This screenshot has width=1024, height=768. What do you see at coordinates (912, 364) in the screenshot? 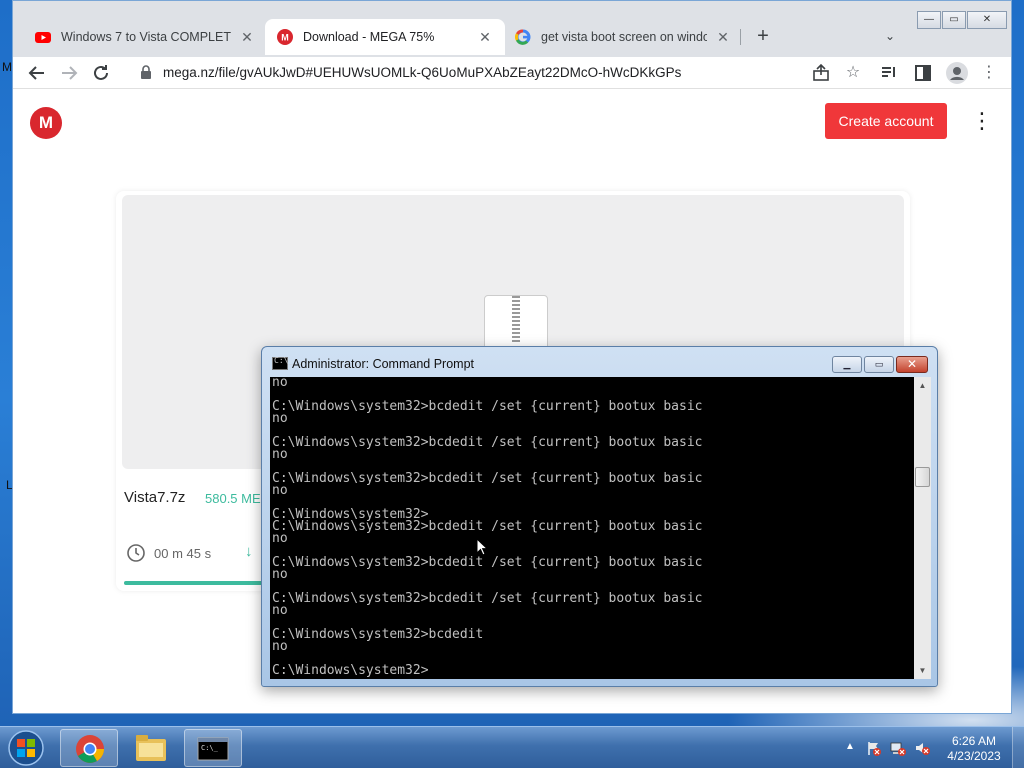
I see `cmd-close-button: ✕` at bounding box center [912, 364].